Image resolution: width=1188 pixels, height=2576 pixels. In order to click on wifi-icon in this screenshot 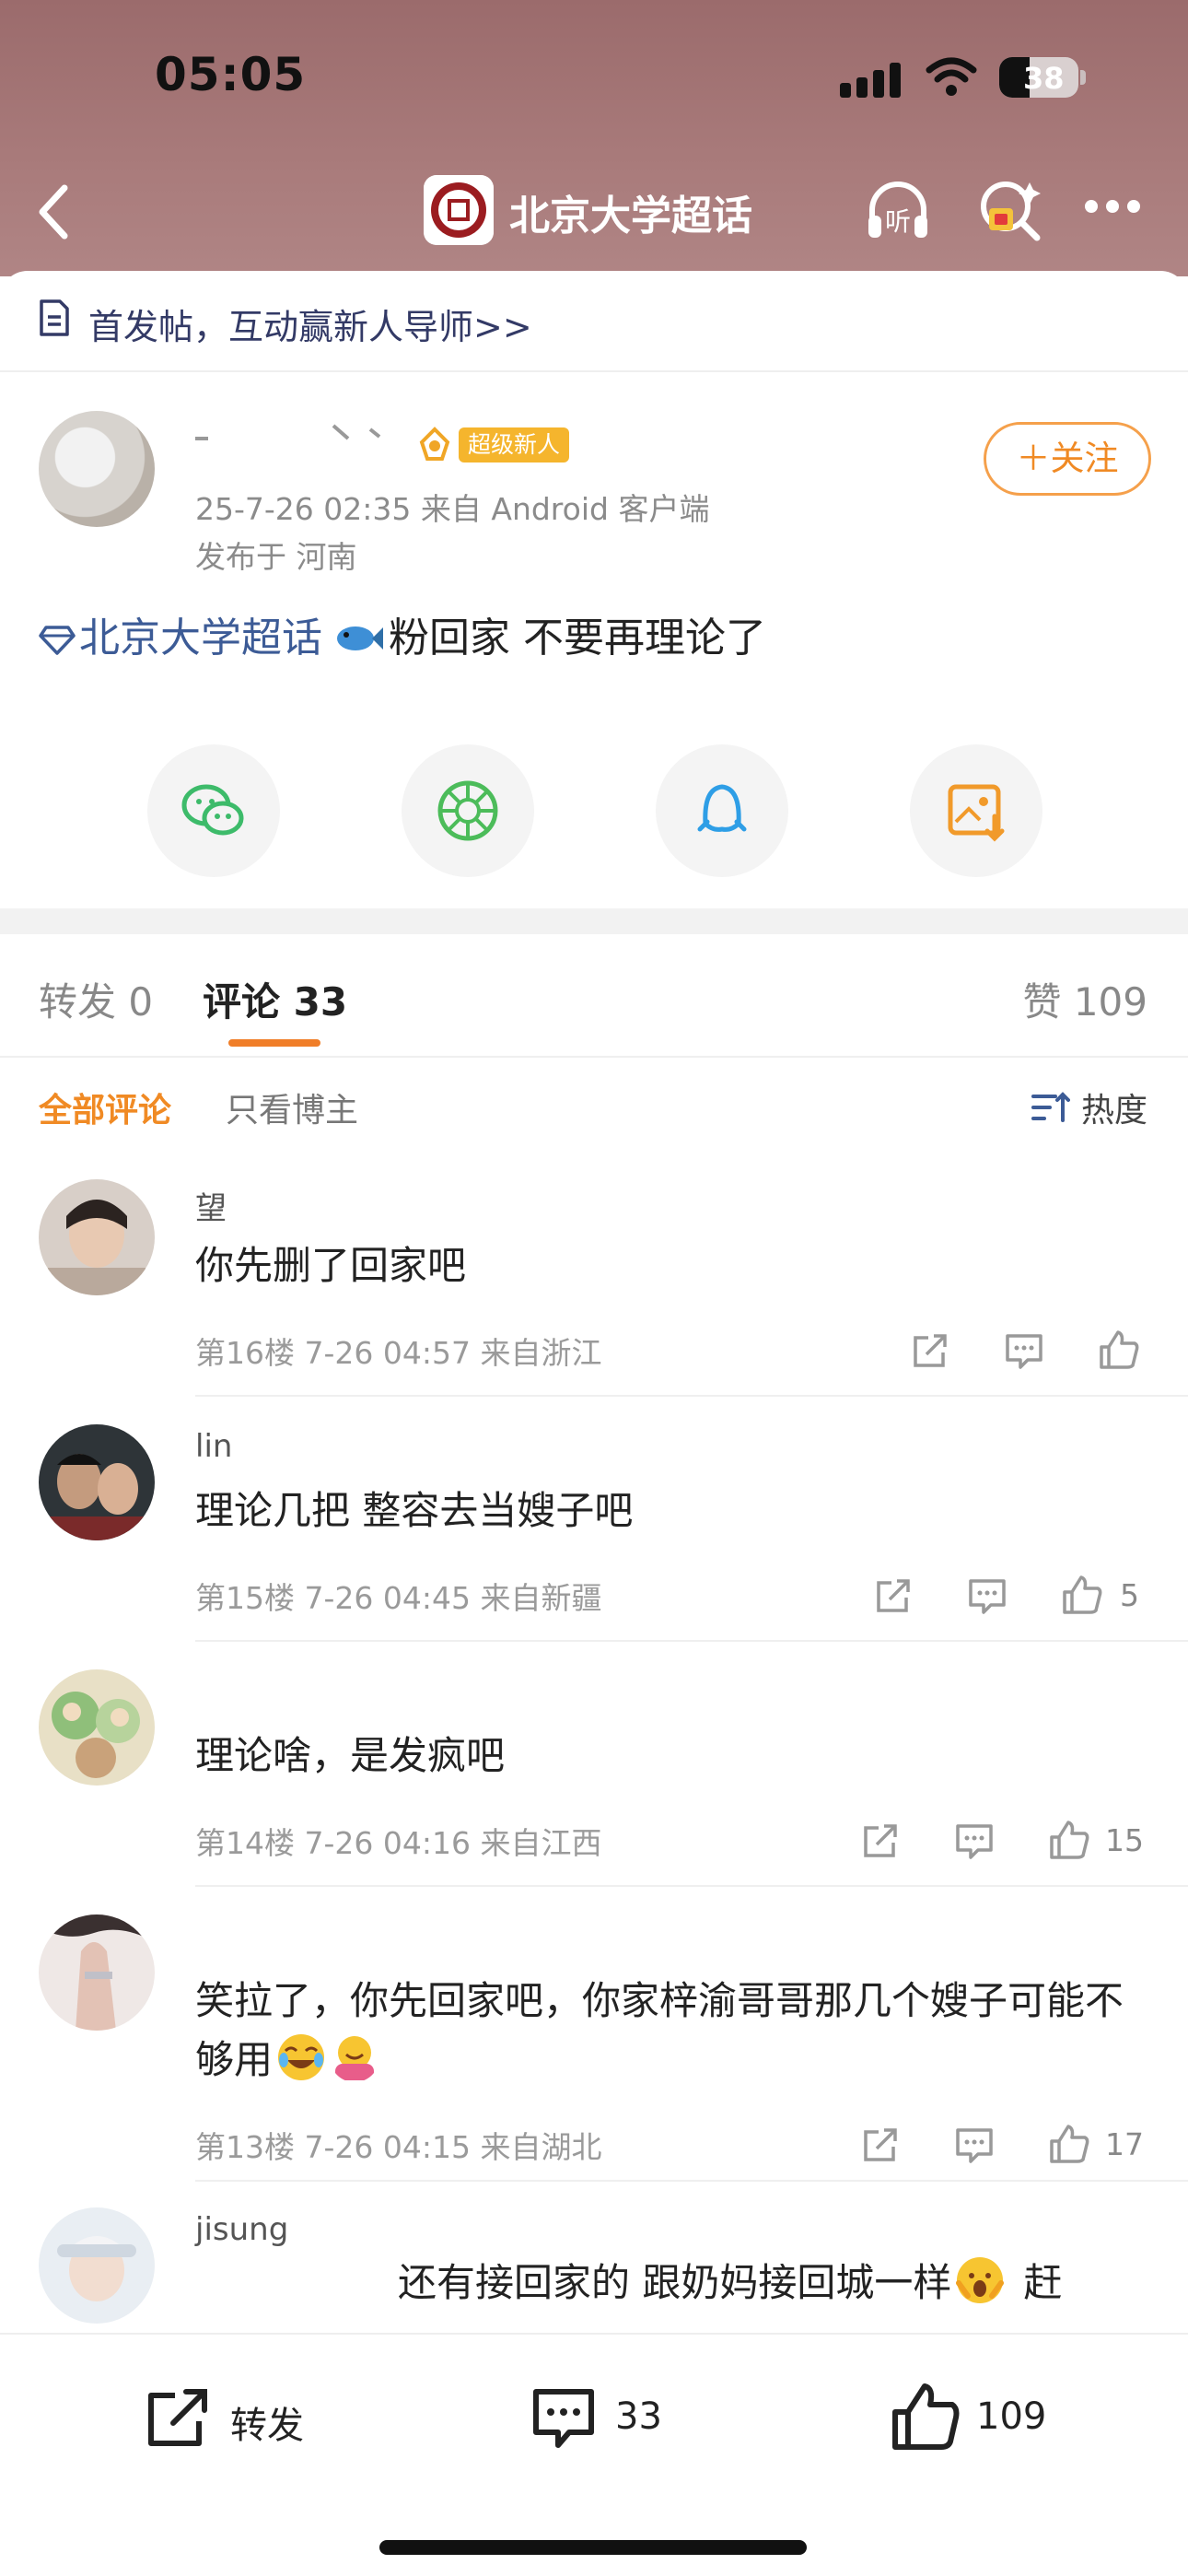, I will do `click(951, 76)`.